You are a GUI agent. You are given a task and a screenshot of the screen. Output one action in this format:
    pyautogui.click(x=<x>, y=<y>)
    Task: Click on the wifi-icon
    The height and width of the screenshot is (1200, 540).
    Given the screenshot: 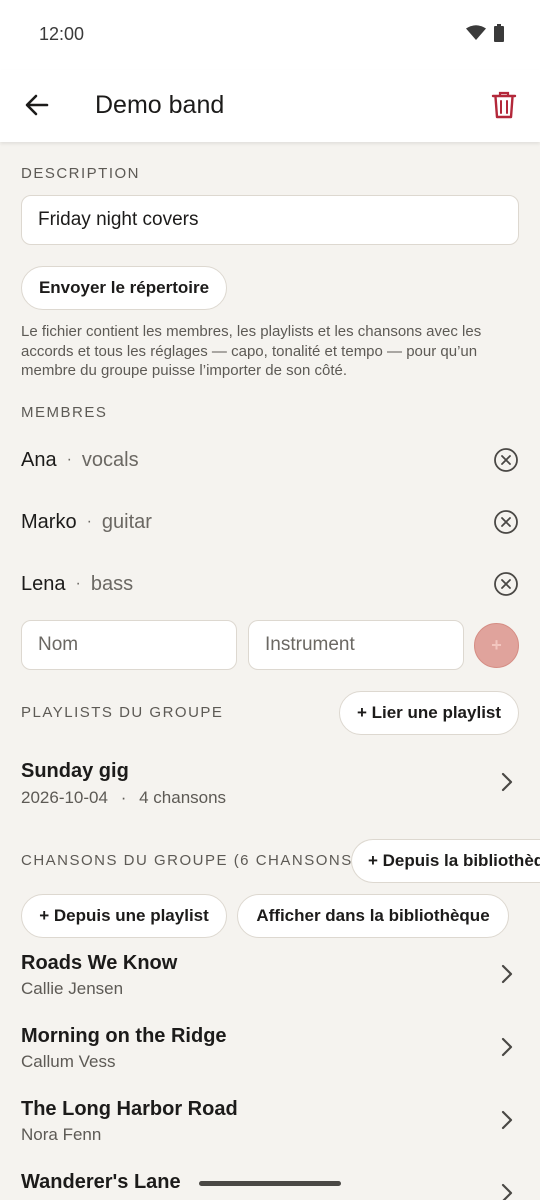 What is the action you would take?
    pyautogui.click(x=476, y=32)
    